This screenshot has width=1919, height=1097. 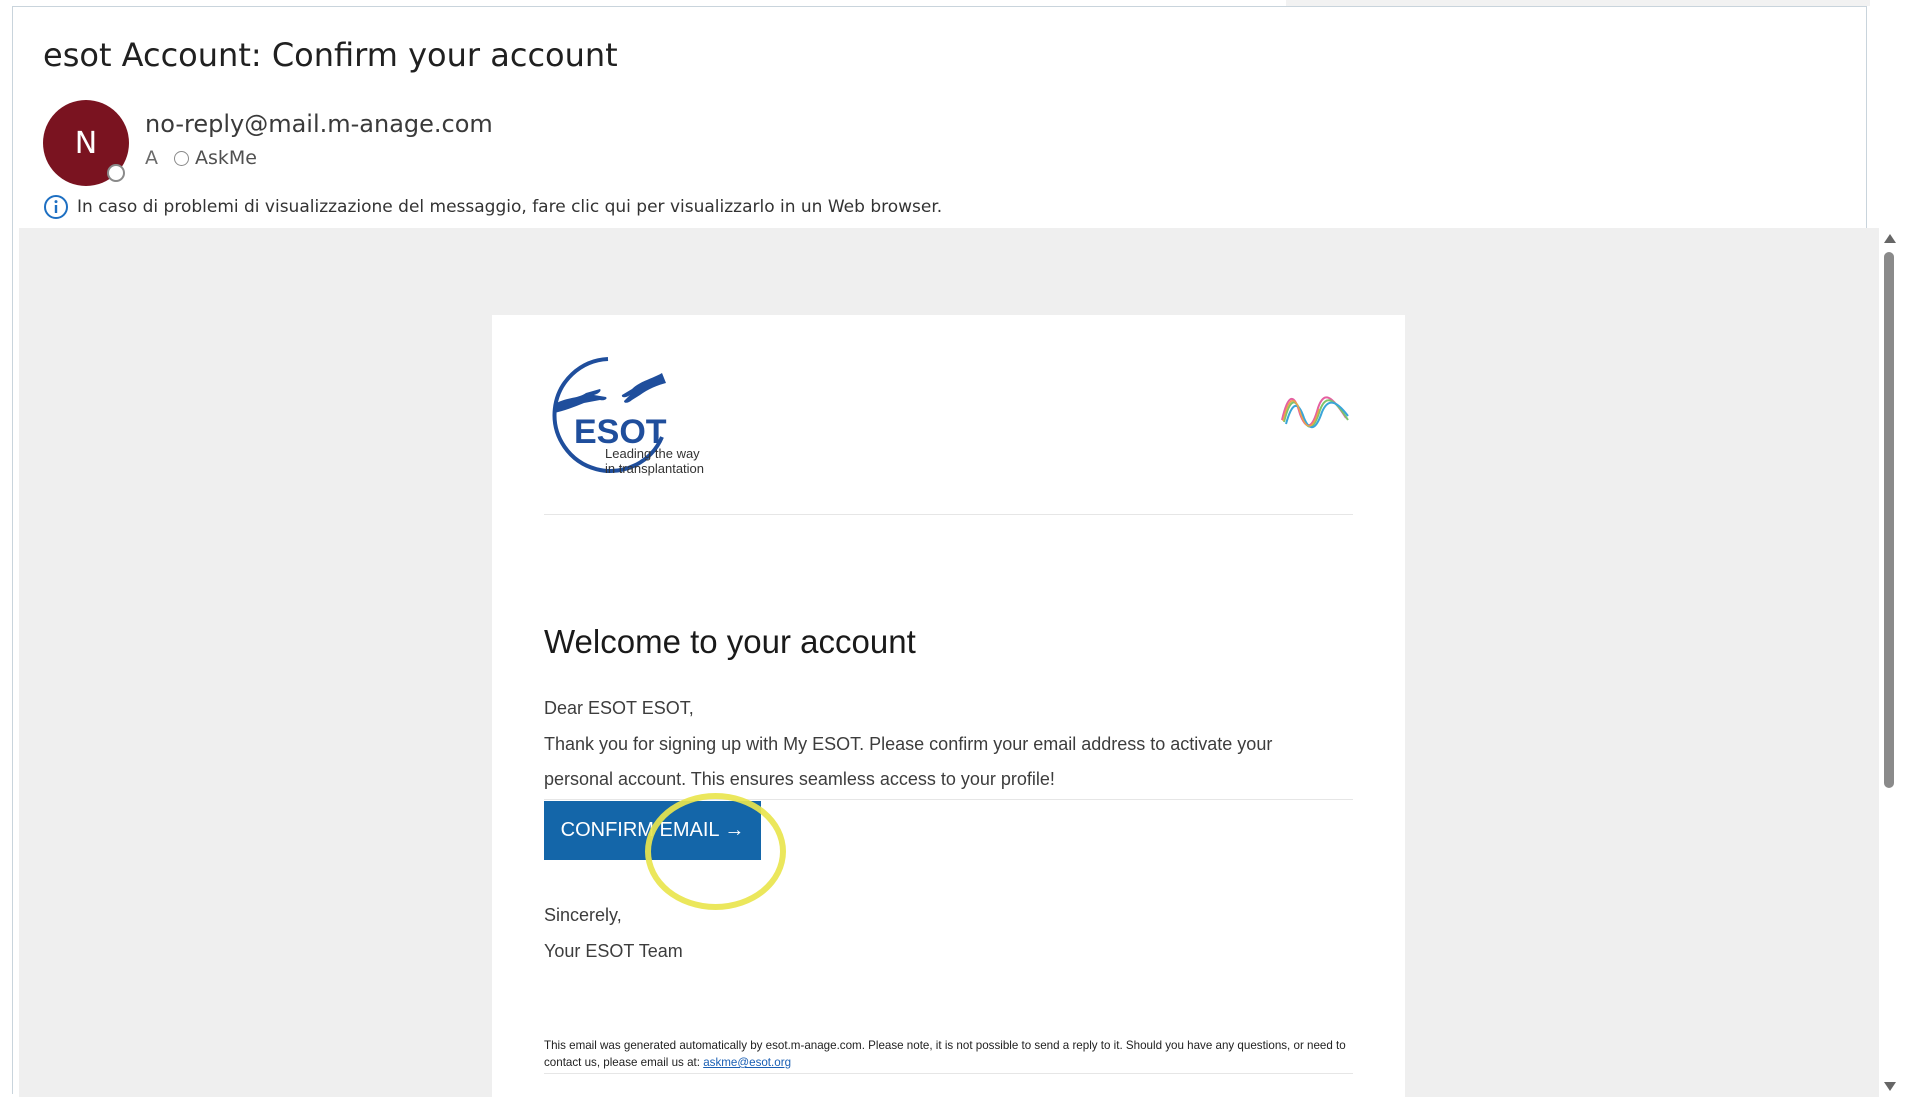 I want to click on scroll-up-arrow-icon, so click(x=1890, y=238).